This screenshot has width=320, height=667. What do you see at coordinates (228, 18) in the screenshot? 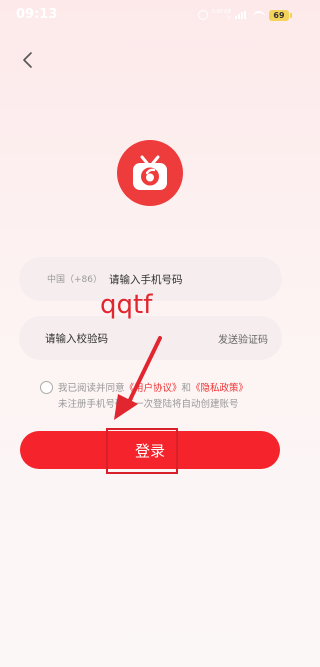
I see `network-speed-unit: /s` at bounding box center [228, 18].